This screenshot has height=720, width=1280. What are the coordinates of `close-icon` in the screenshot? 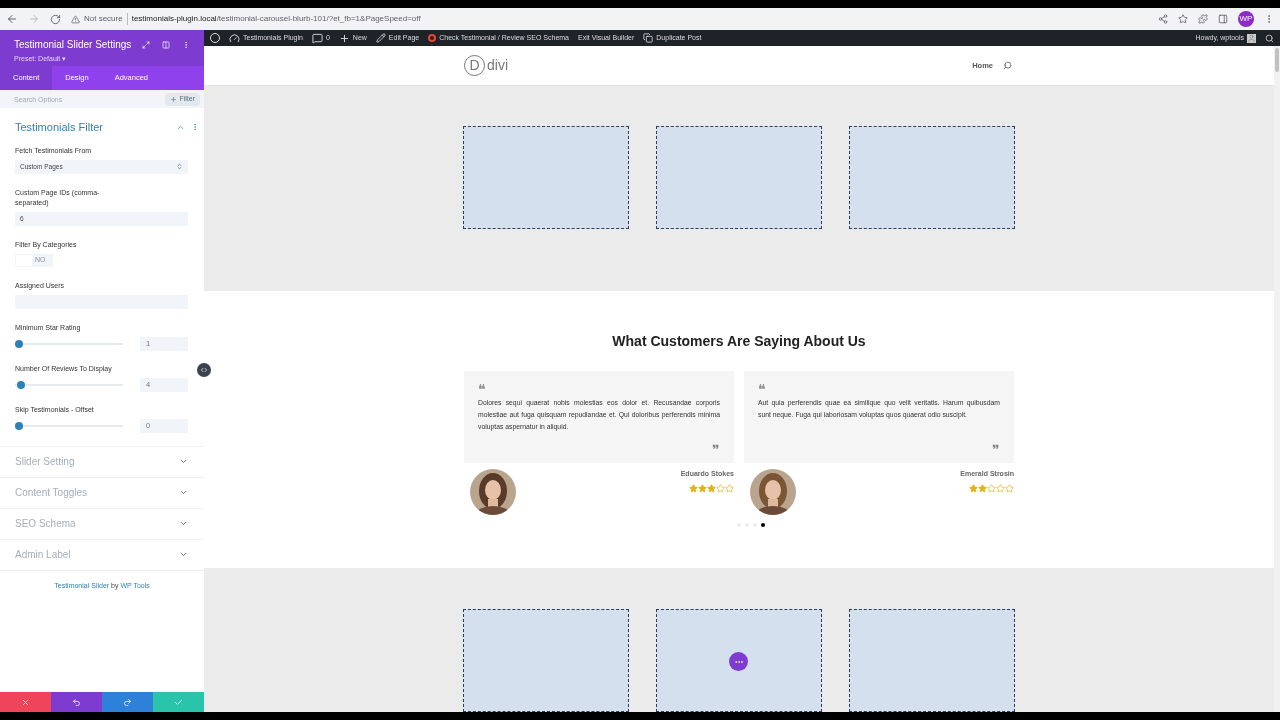 It's located at (25, 702).